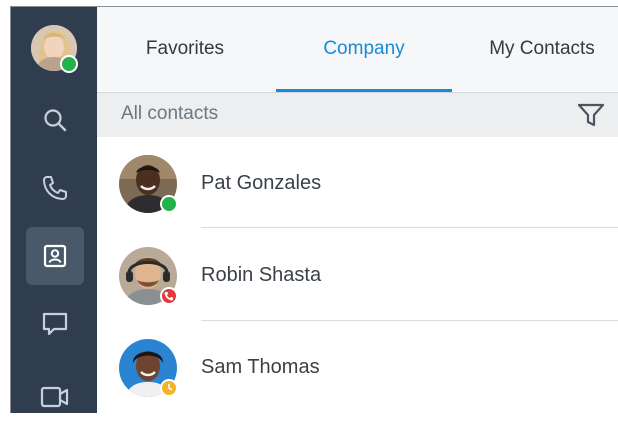 This screenshot has height=426, width=618. I want to click on video-icon, so click(54, 397).